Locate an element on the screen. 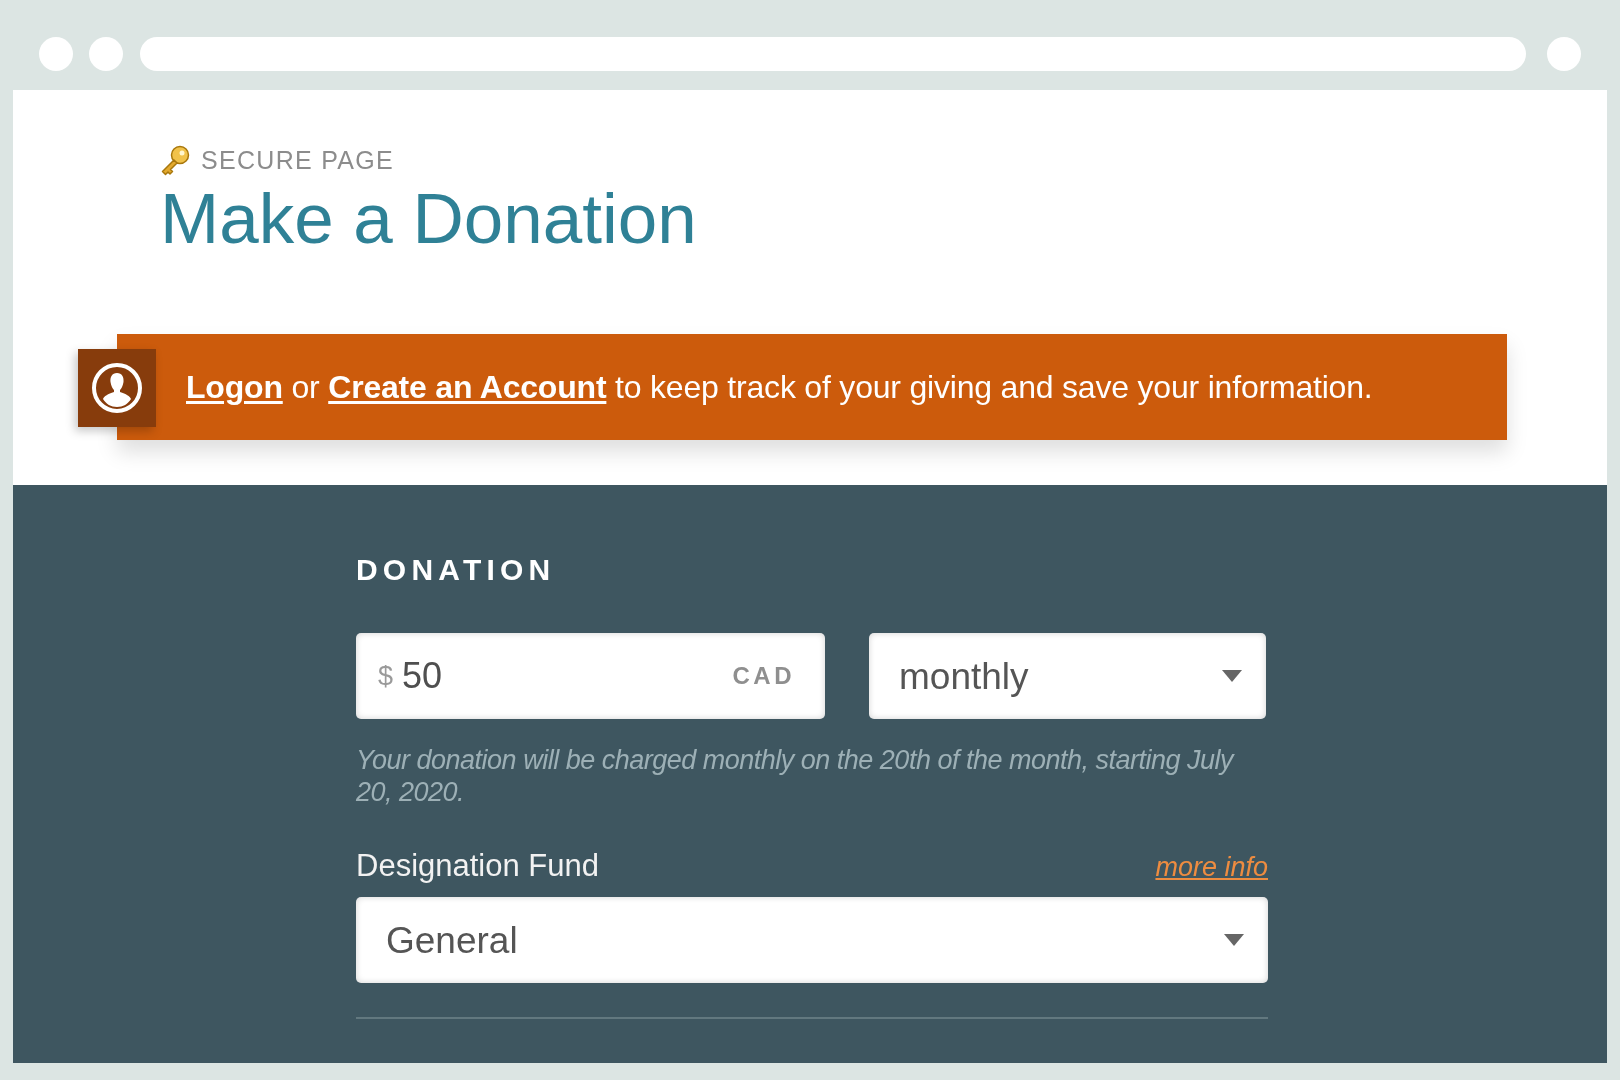  schedule-note: Your donation will be charged monthly on the 20th of the month, starting July 20, 2020. is located at coordinates (796, 776).